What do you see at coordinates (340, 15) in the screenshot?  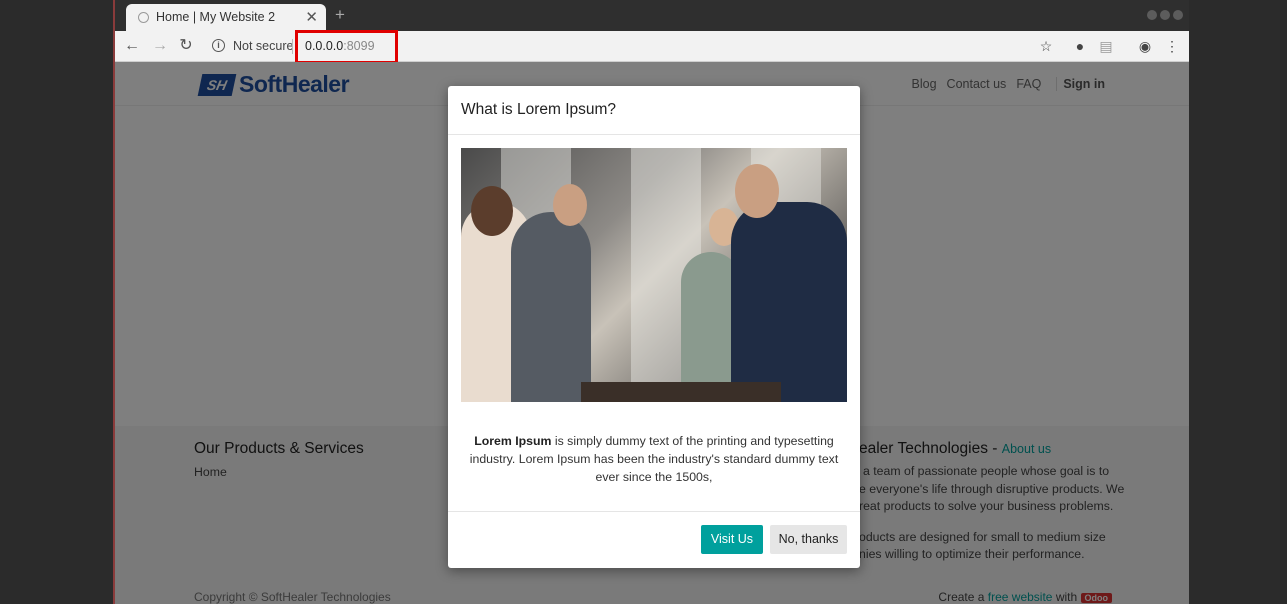 I see `new-tab-button: +` at bounding box center [340, 15].